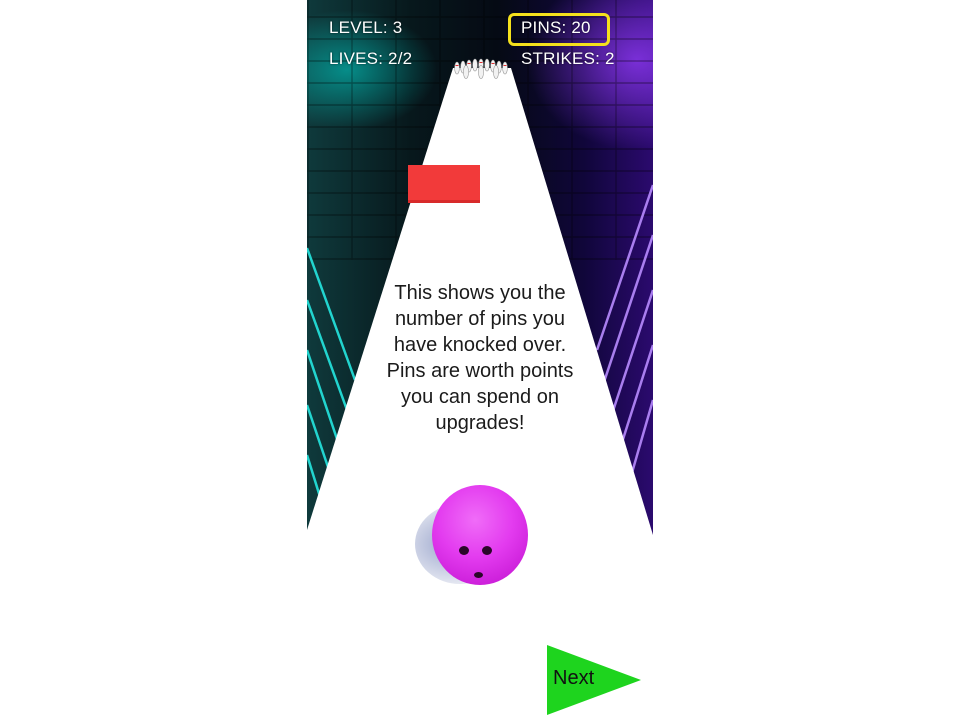 This screenshot has width=960, height=720. I want to click on ball-thumb-hole, so click(478, 575).